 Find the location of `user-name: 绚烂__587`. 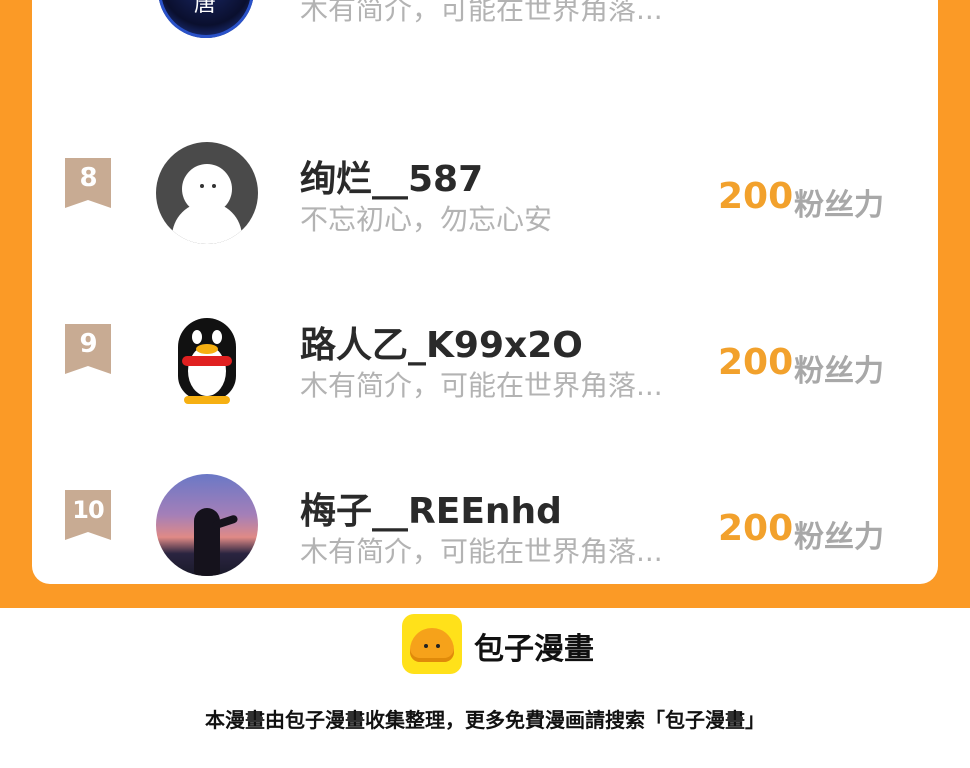

user-name: 绚烂__587 is located at coordinates (391, 176).